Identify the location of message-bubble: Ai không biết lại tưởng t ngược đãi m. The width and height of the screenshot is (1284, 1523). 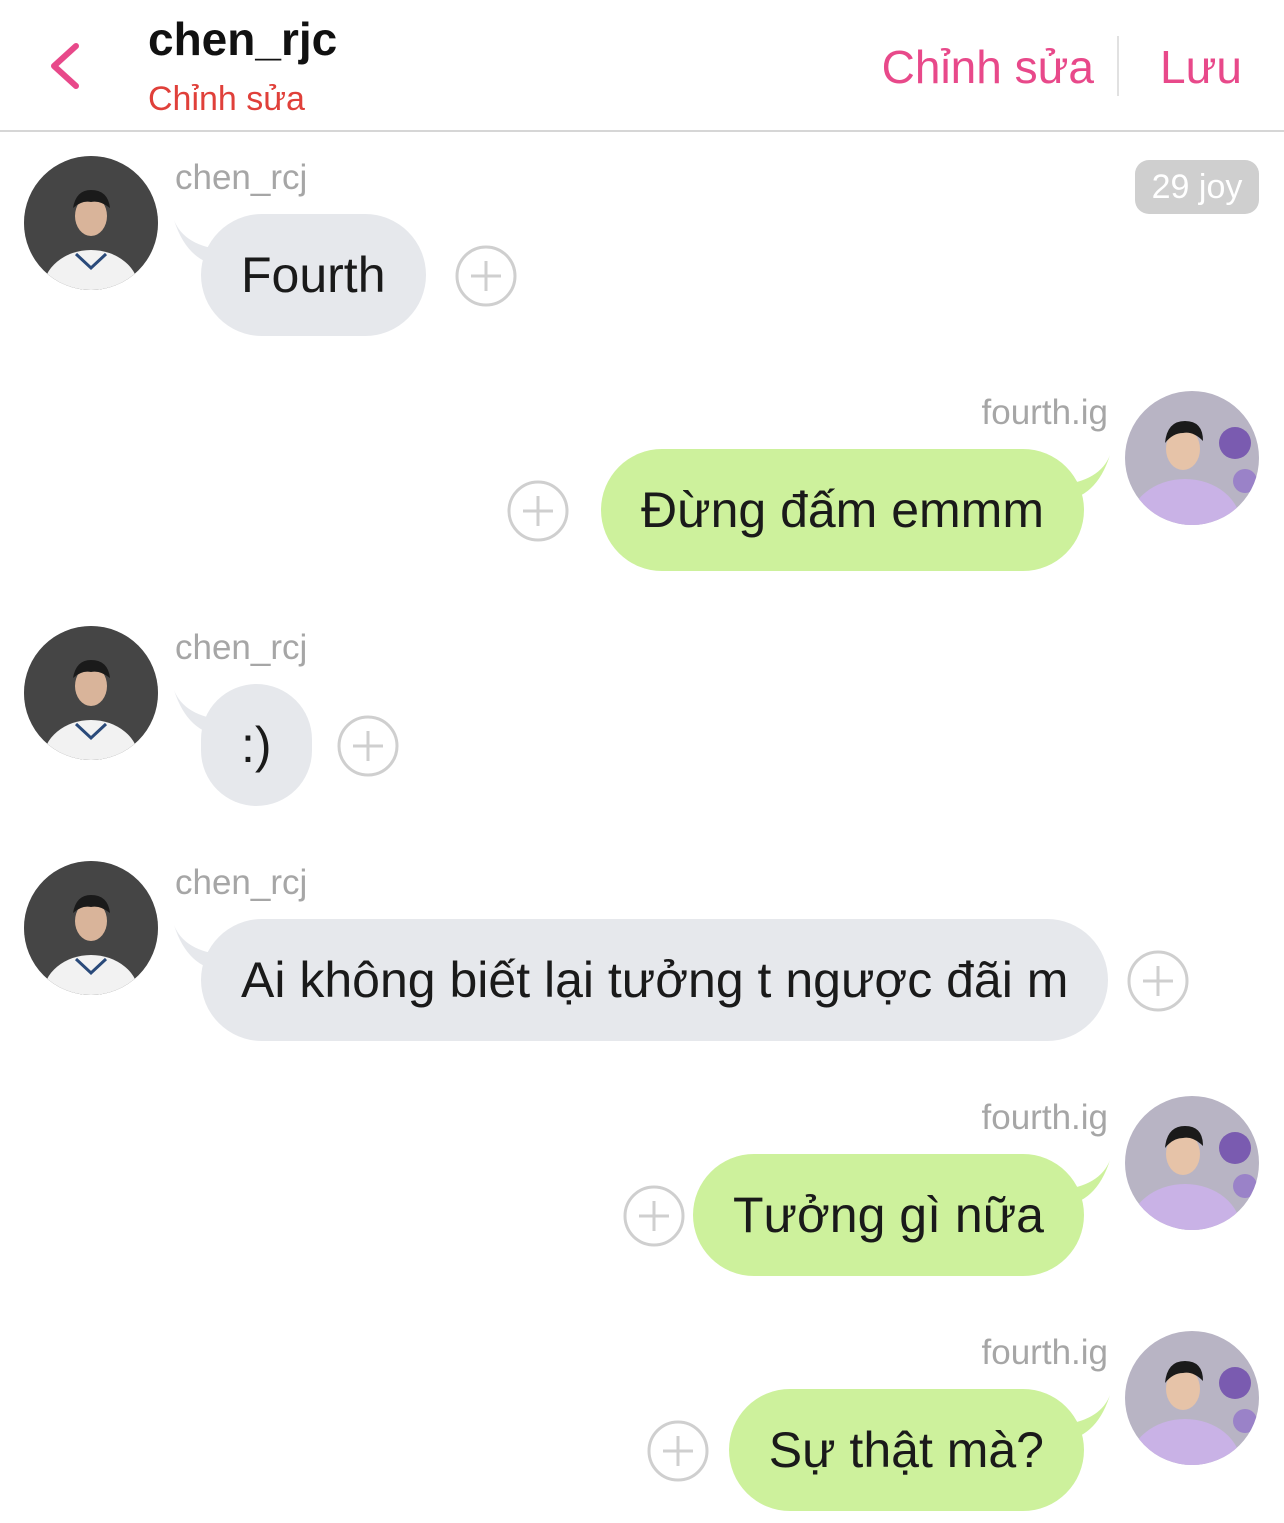
(655, 980).